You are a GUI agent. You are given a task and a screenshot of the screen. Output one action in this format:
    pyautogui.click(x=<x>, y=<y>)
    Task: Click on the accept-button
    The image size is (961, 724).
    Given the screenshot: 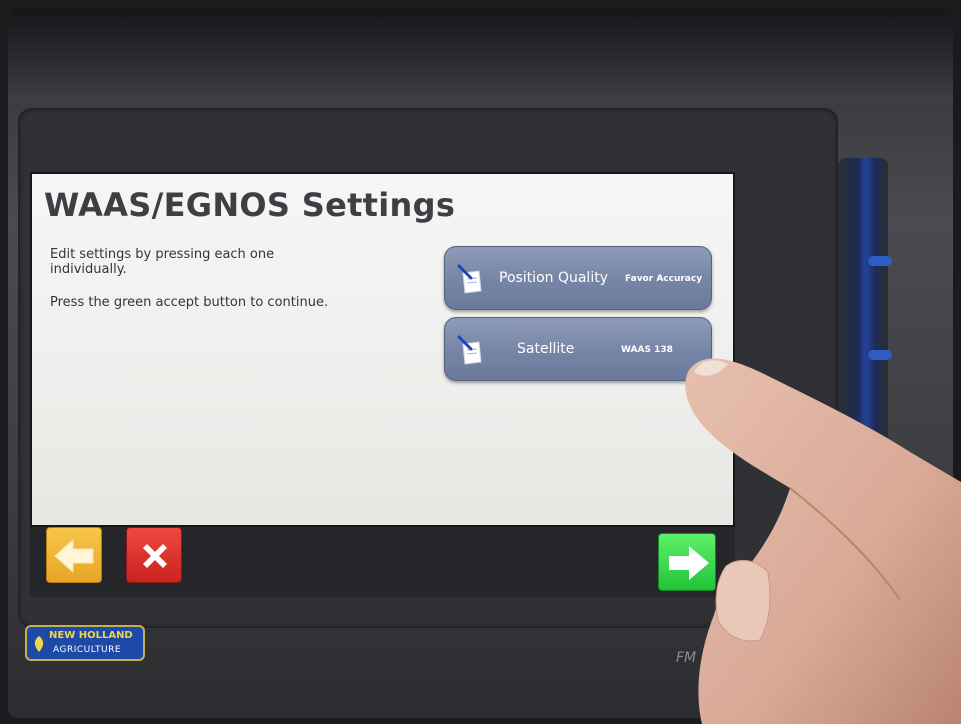 What is the action you would take?
    pyautogui.click(x=687, y=562)
    